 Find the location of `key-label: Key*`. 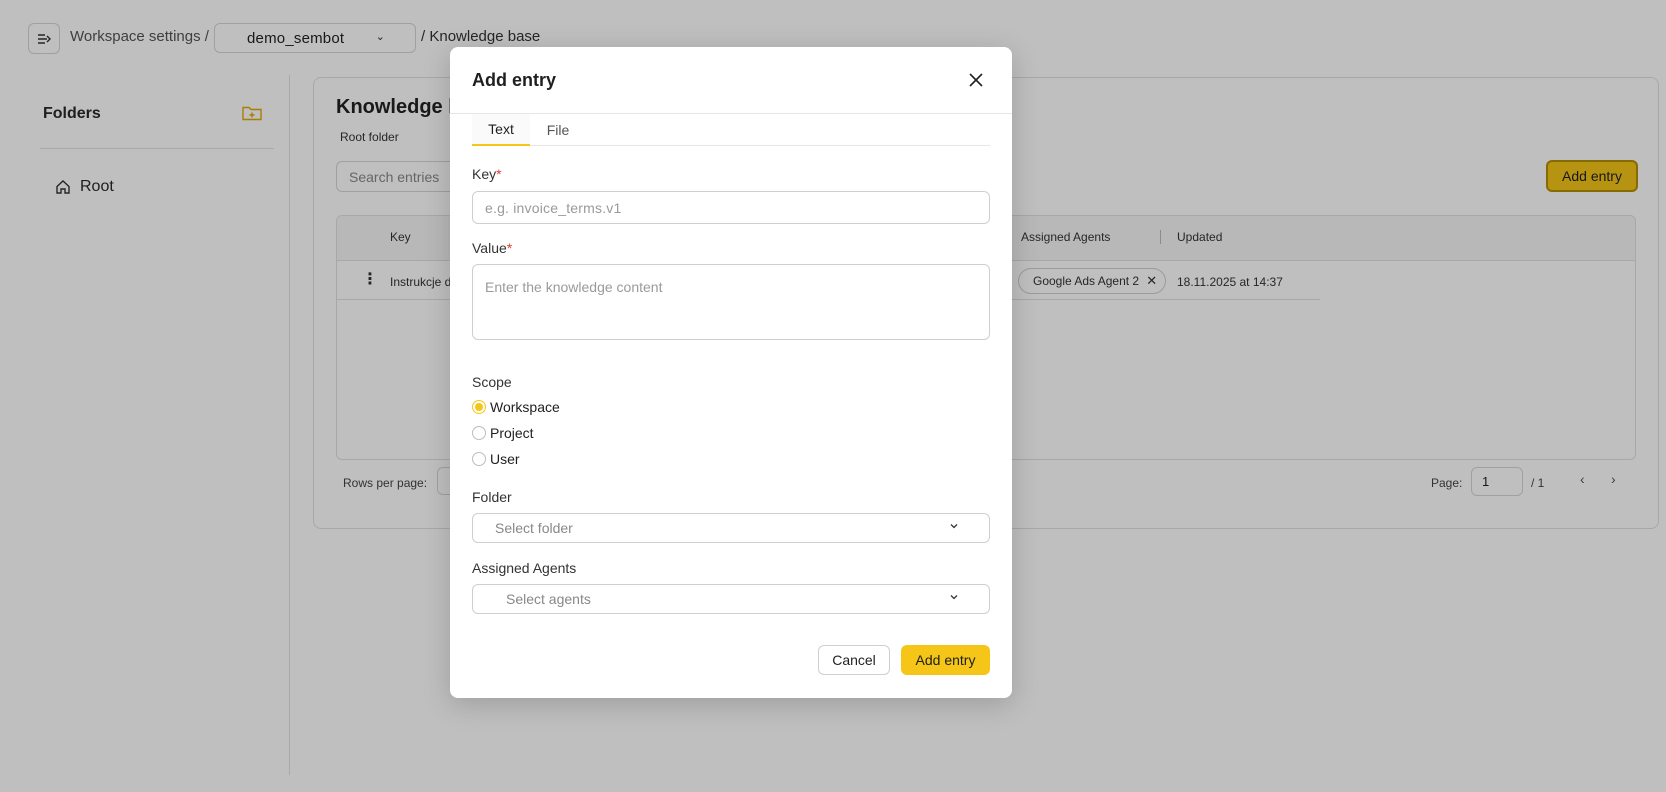

key-label: Key* is located at coordinates (487, 174).